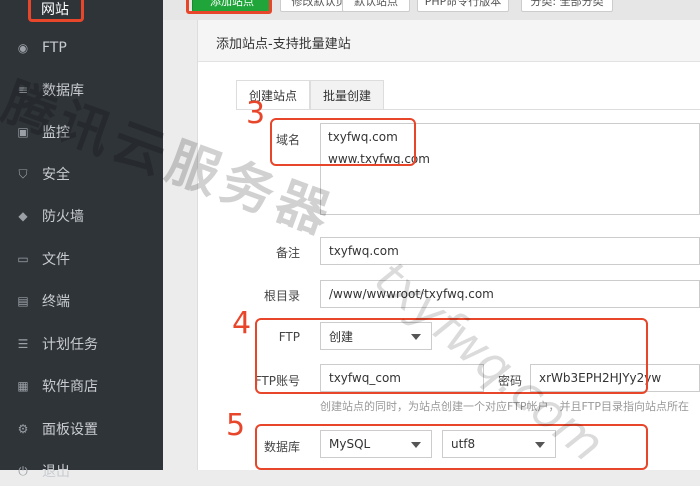 This screenshot has height=486, width=700. What do you see at coordinates (23, 429) in the screenshot?
I see `settings-icon: ⚙` at bounding box center [23, 429].